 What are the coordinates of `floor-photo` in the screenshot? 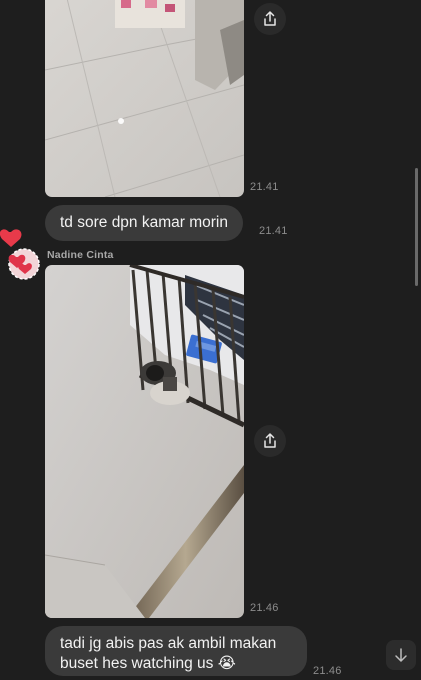 It's located at (144, 98).